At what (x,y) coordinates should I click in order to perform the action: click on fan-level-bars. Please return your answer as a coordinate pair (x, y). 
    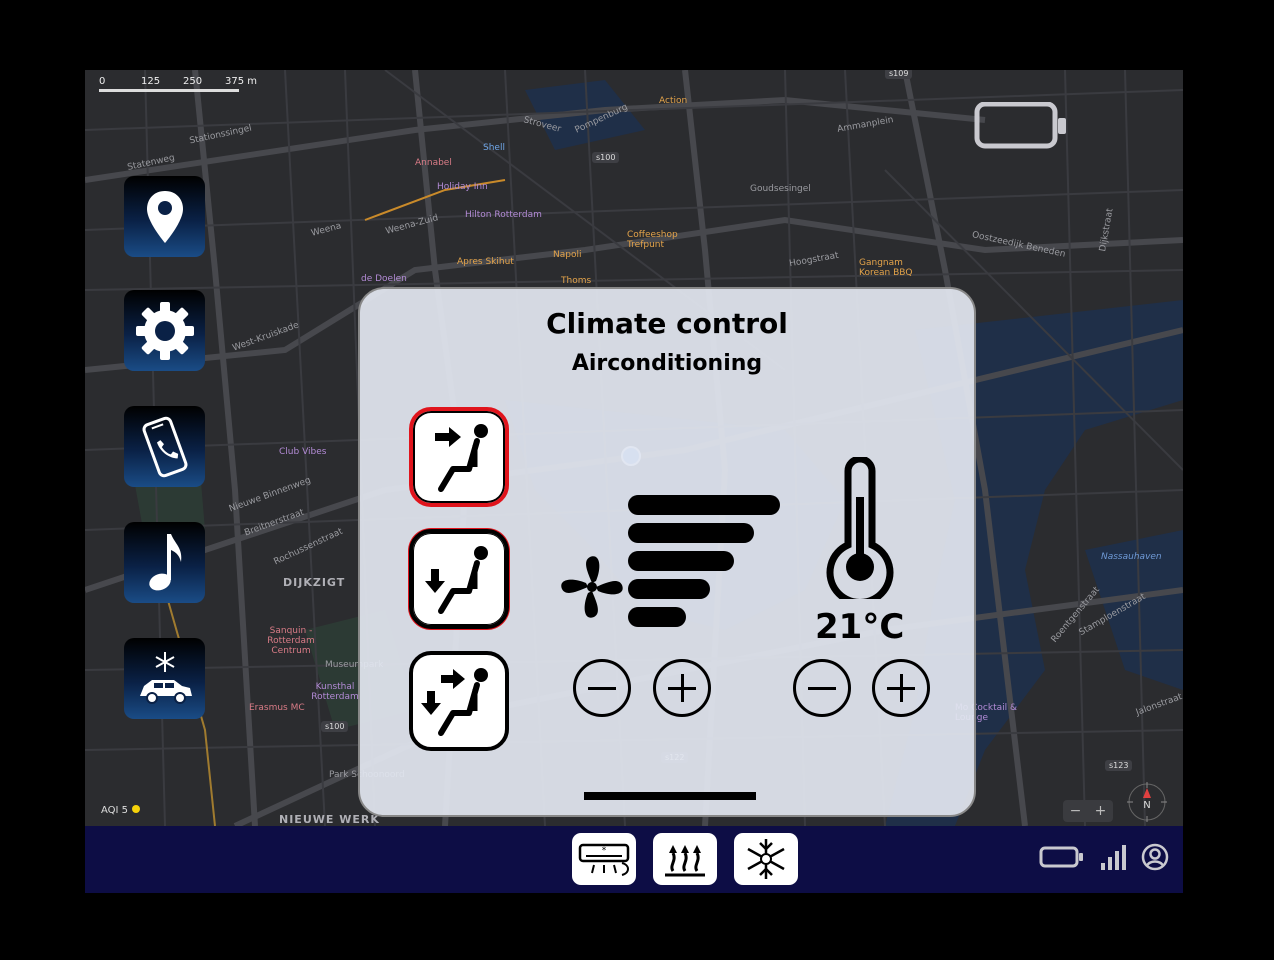
    Looking at the image, I should click on (706, 563).